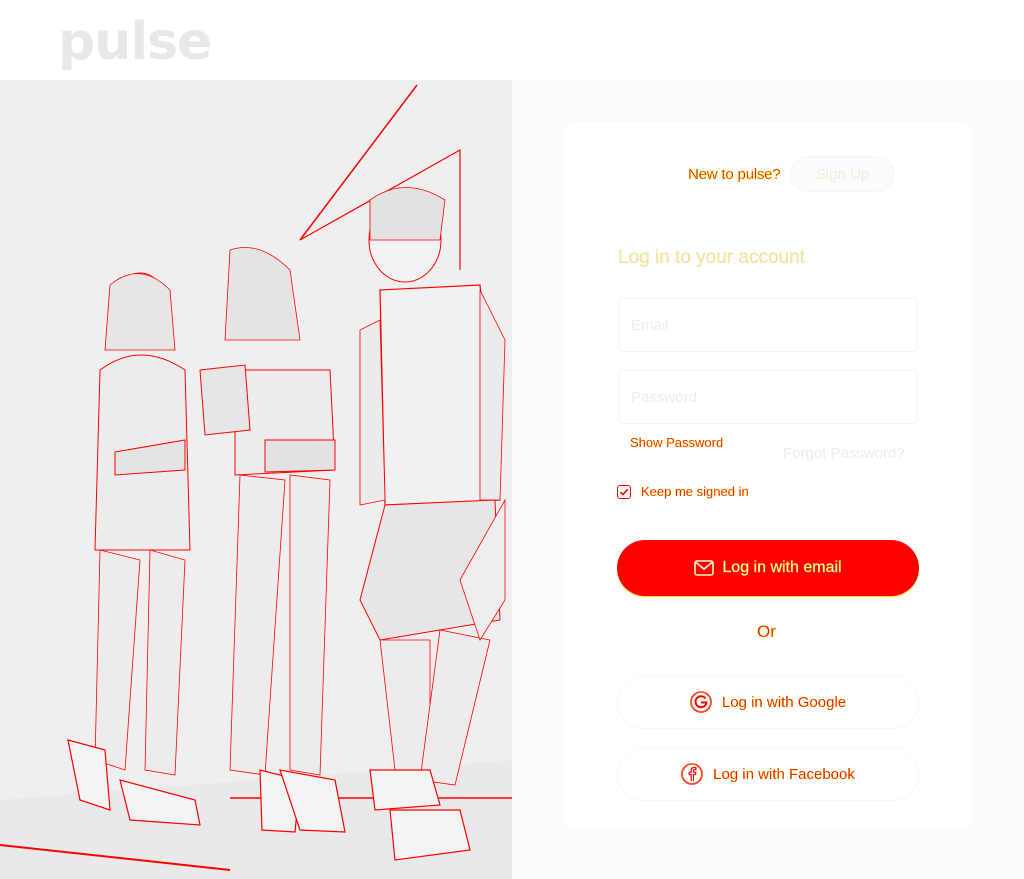 This screenshot has width=1024, height=879. Describe the element at coordinates (677, 442) in the screenshot. I see `show-password-toggle: Show Password` at that location.